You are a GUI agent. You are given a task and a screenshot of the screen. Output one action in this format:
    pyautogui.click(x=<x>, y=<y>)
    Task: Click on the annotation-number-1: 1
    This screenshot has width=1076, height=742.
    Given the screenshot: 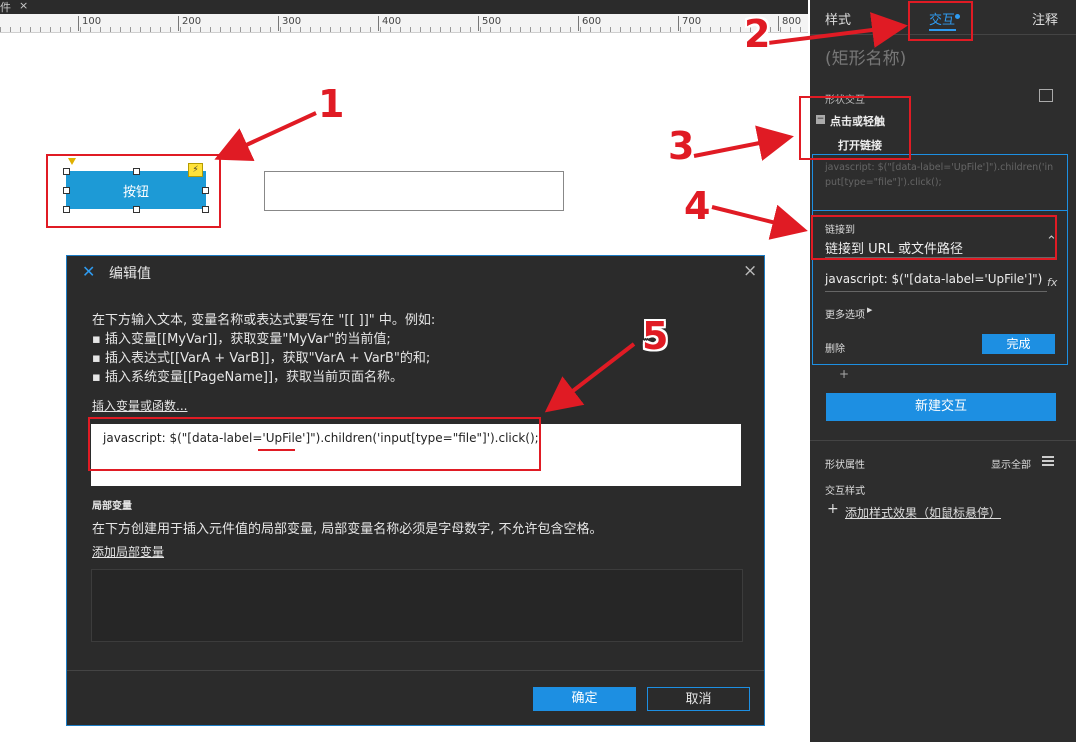 What is the action you would take?
    pyautogui.click(x=331, y=104)
    